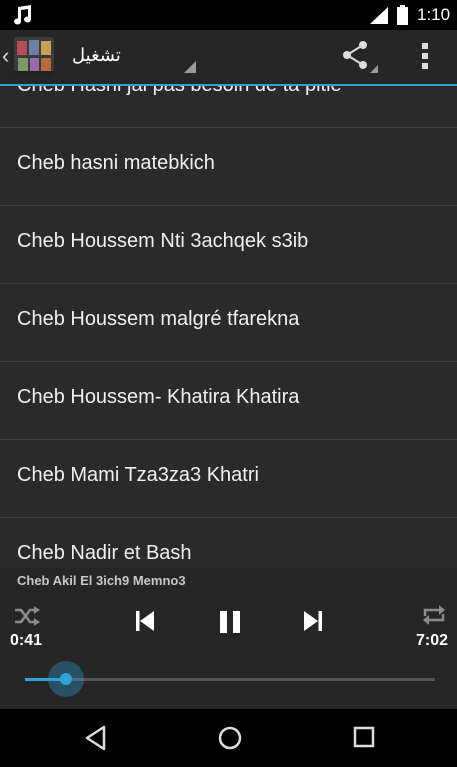 The height and width of the screenshot is (767, 457). I want to click on title-spinner: تشغيل, so click(129, 56).